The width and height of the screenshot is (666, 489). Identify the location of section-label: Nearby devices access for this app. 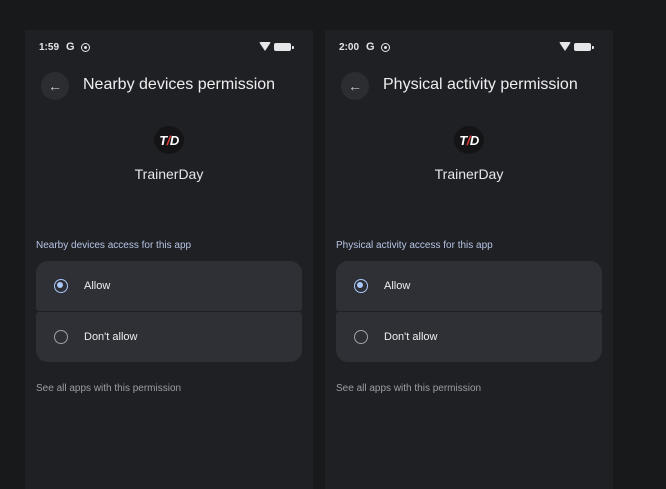
(114, 245).